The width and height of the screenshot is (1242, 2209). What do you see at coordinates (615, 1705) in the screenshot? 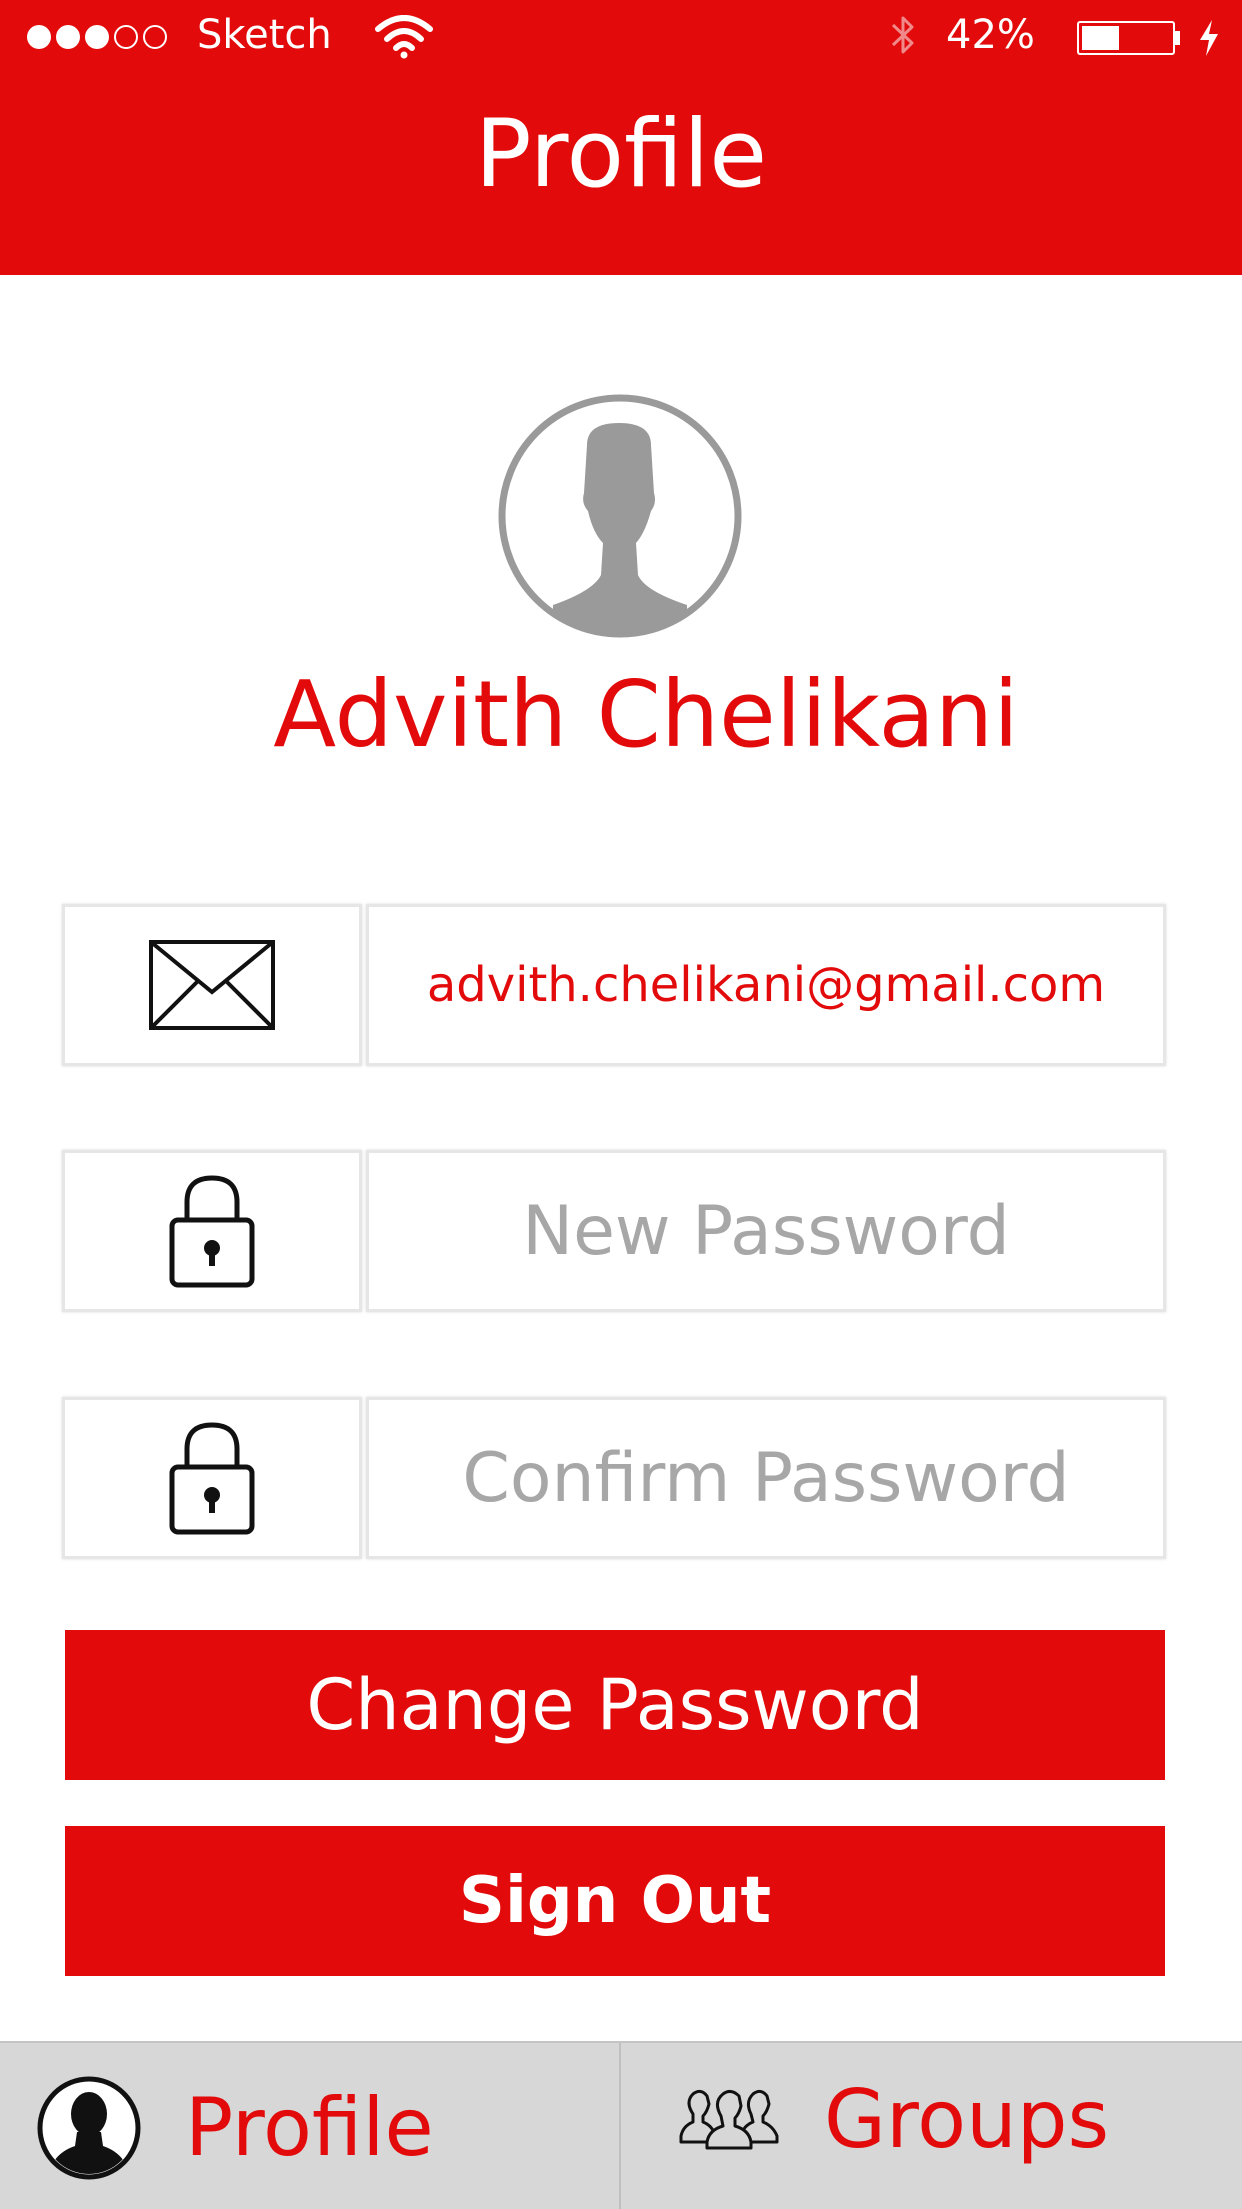
I see `change-password-button: Change Password` at bounding box center [615, 1705].